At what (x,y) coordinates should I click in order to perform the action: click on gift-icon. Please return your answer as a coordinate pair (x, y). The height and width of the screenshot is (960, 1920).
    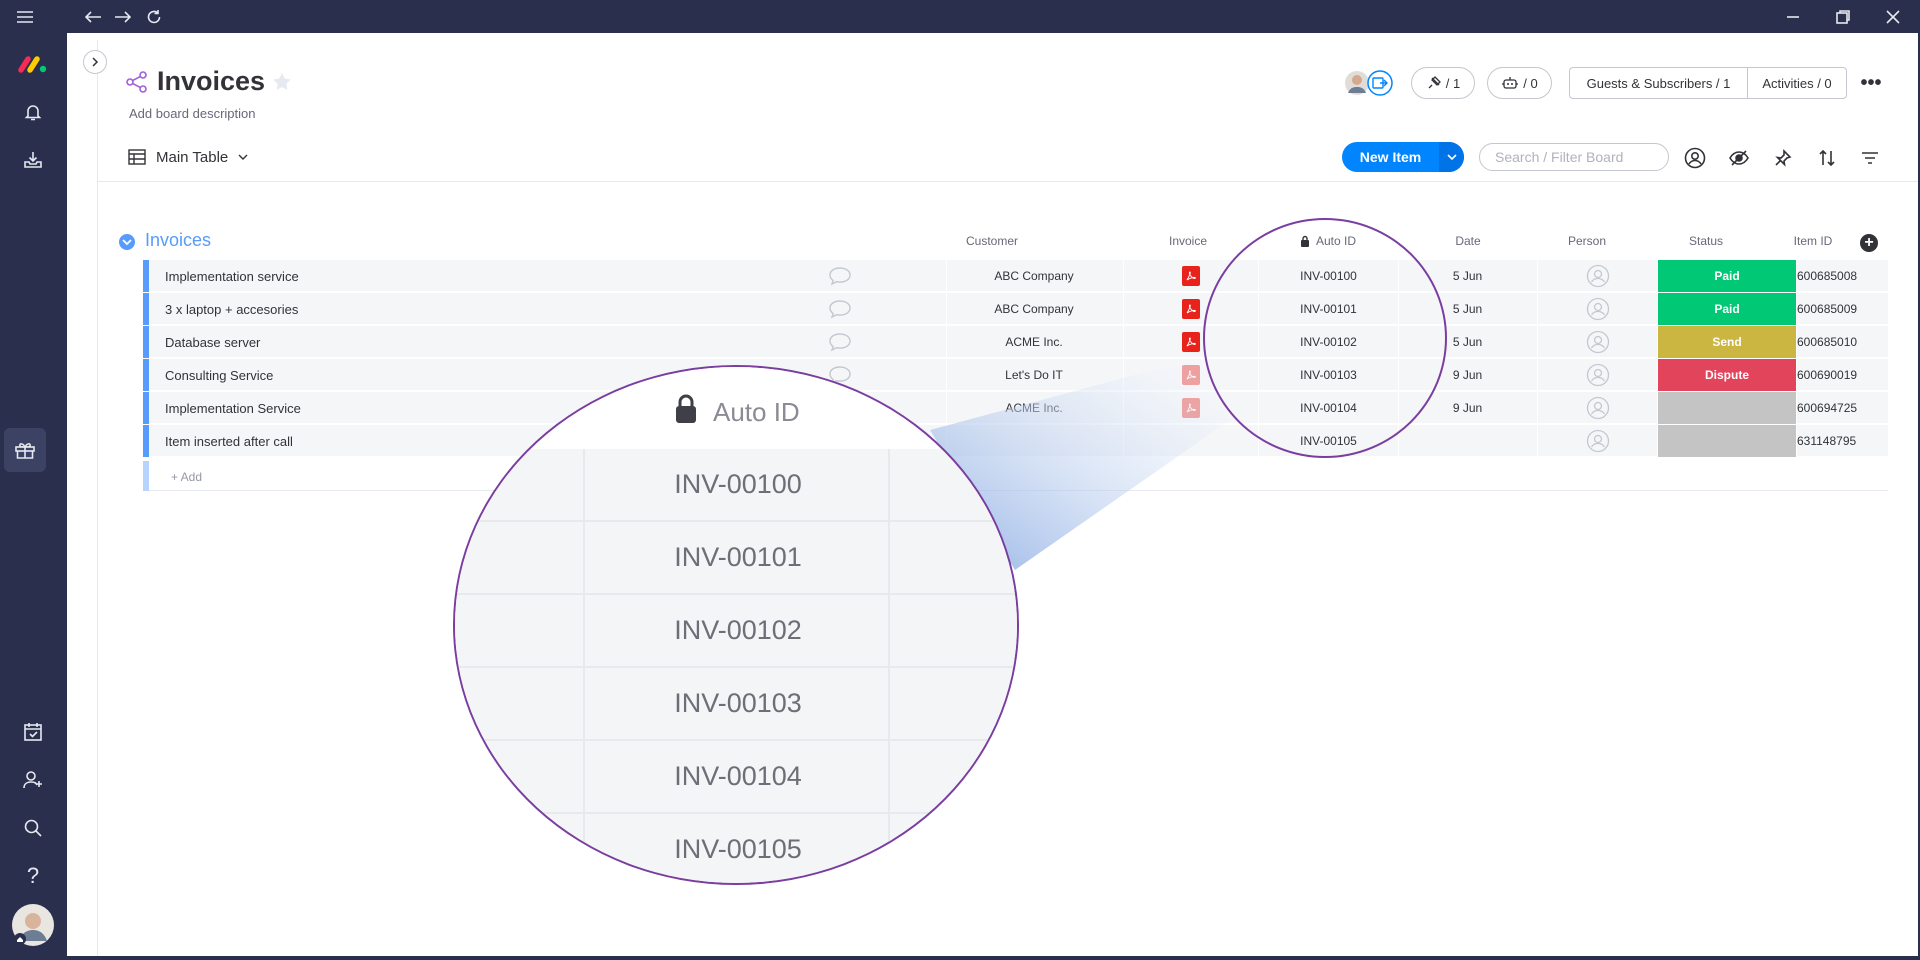
    Looking at the image, I should click on (25, 450).